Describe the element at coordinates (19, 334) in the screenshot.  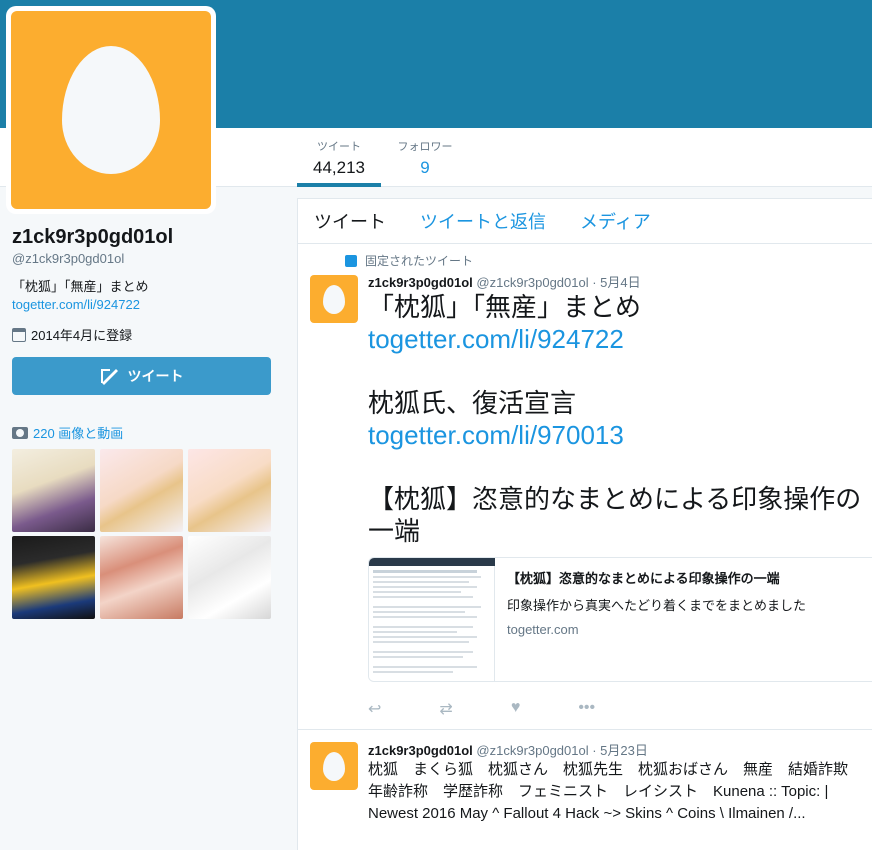
I see `calendar-icon` at that location.